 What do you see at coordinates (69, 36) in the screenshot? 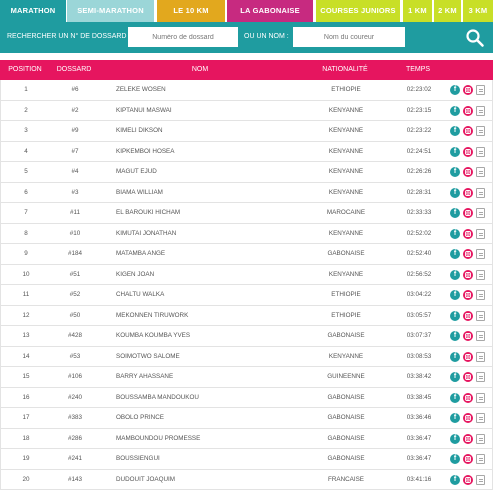
I see `dossard-search-label: RECHERCHER UN N° DE DOSSARD :` at bounding box center [69, 36].